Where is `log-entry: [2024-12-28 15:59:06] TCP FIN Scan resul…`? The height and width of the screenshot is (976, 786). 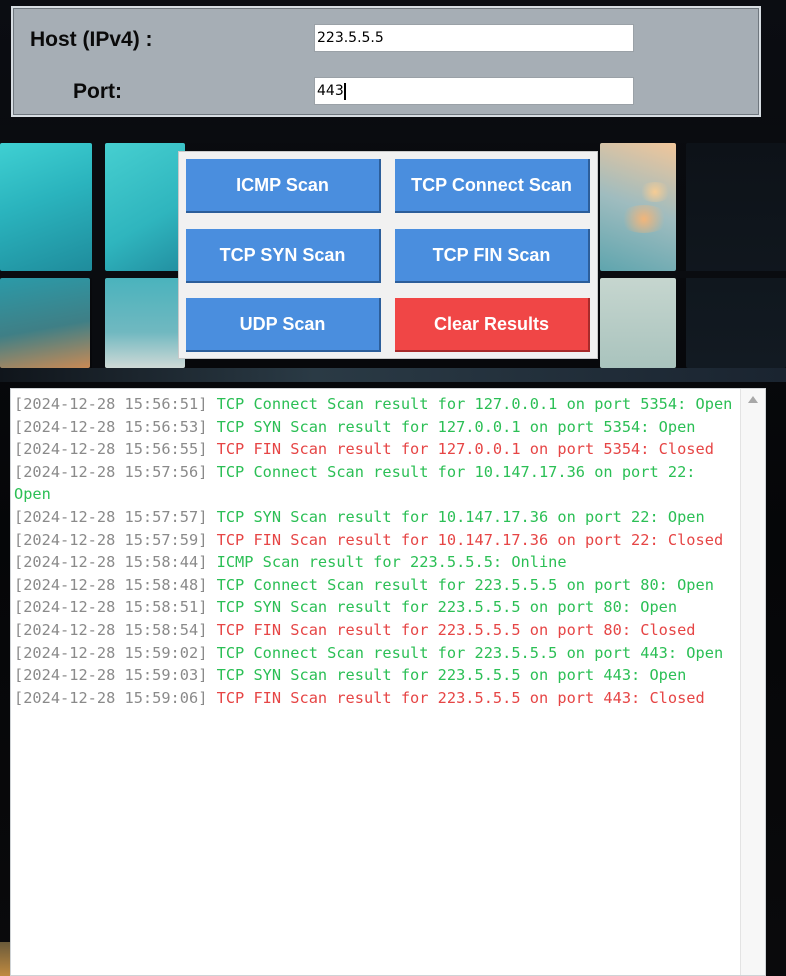 log-entry: [2024-12-28 15:59:06] TCP FIN Scan resul… is located at coordinates (374, 698).